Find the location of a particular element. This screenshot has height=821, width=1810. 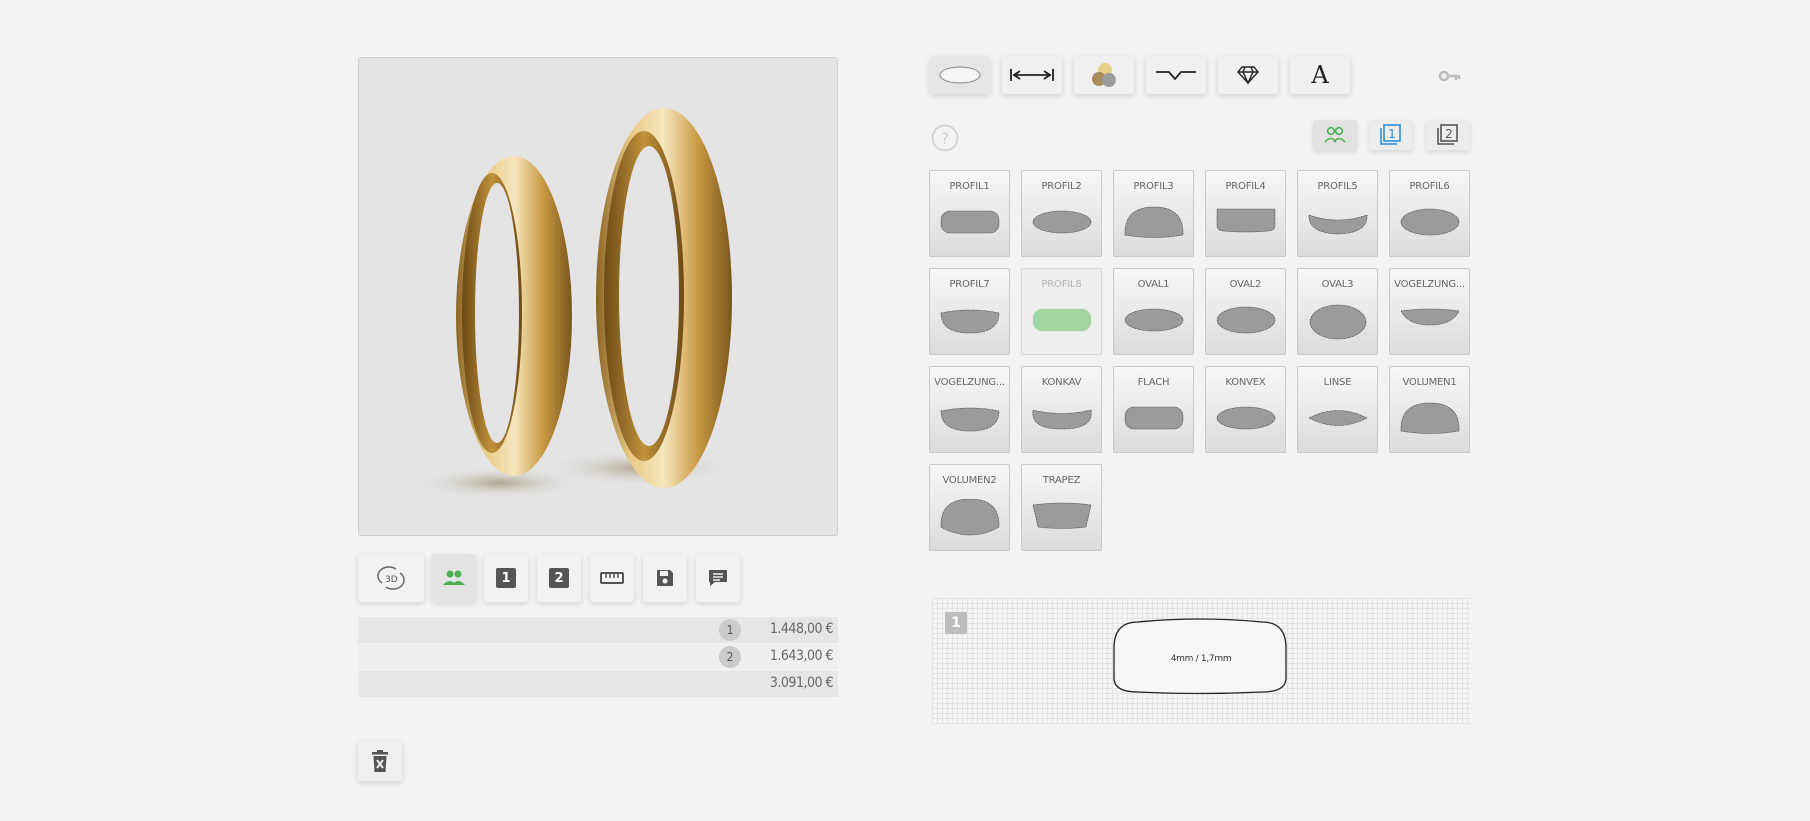

surface-tab is located at coordinates (1176, 75).